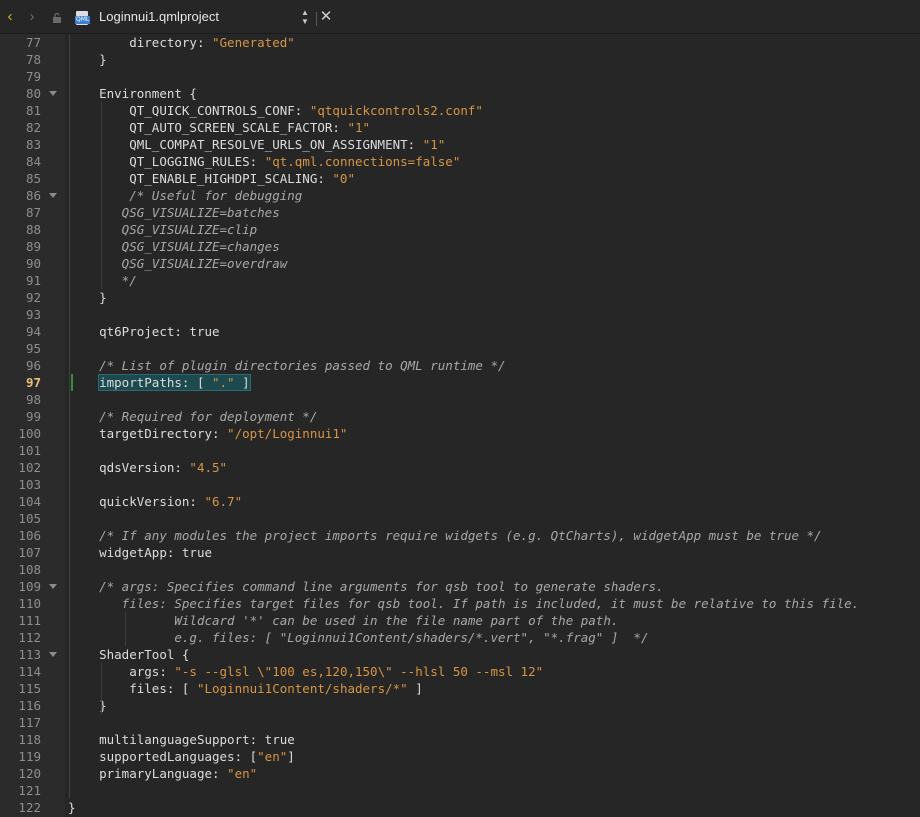 This screenshot has height=817, width=920. Describe the element at coordinates (460, 790) in the screenshot. I see `code-line: 121` at that location.